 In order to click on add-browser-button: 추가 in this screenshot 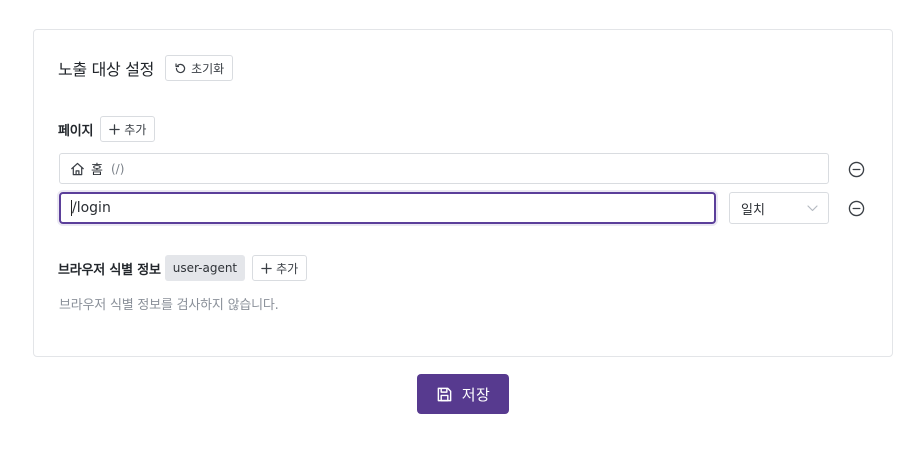, I will do `click(280, 268)`.